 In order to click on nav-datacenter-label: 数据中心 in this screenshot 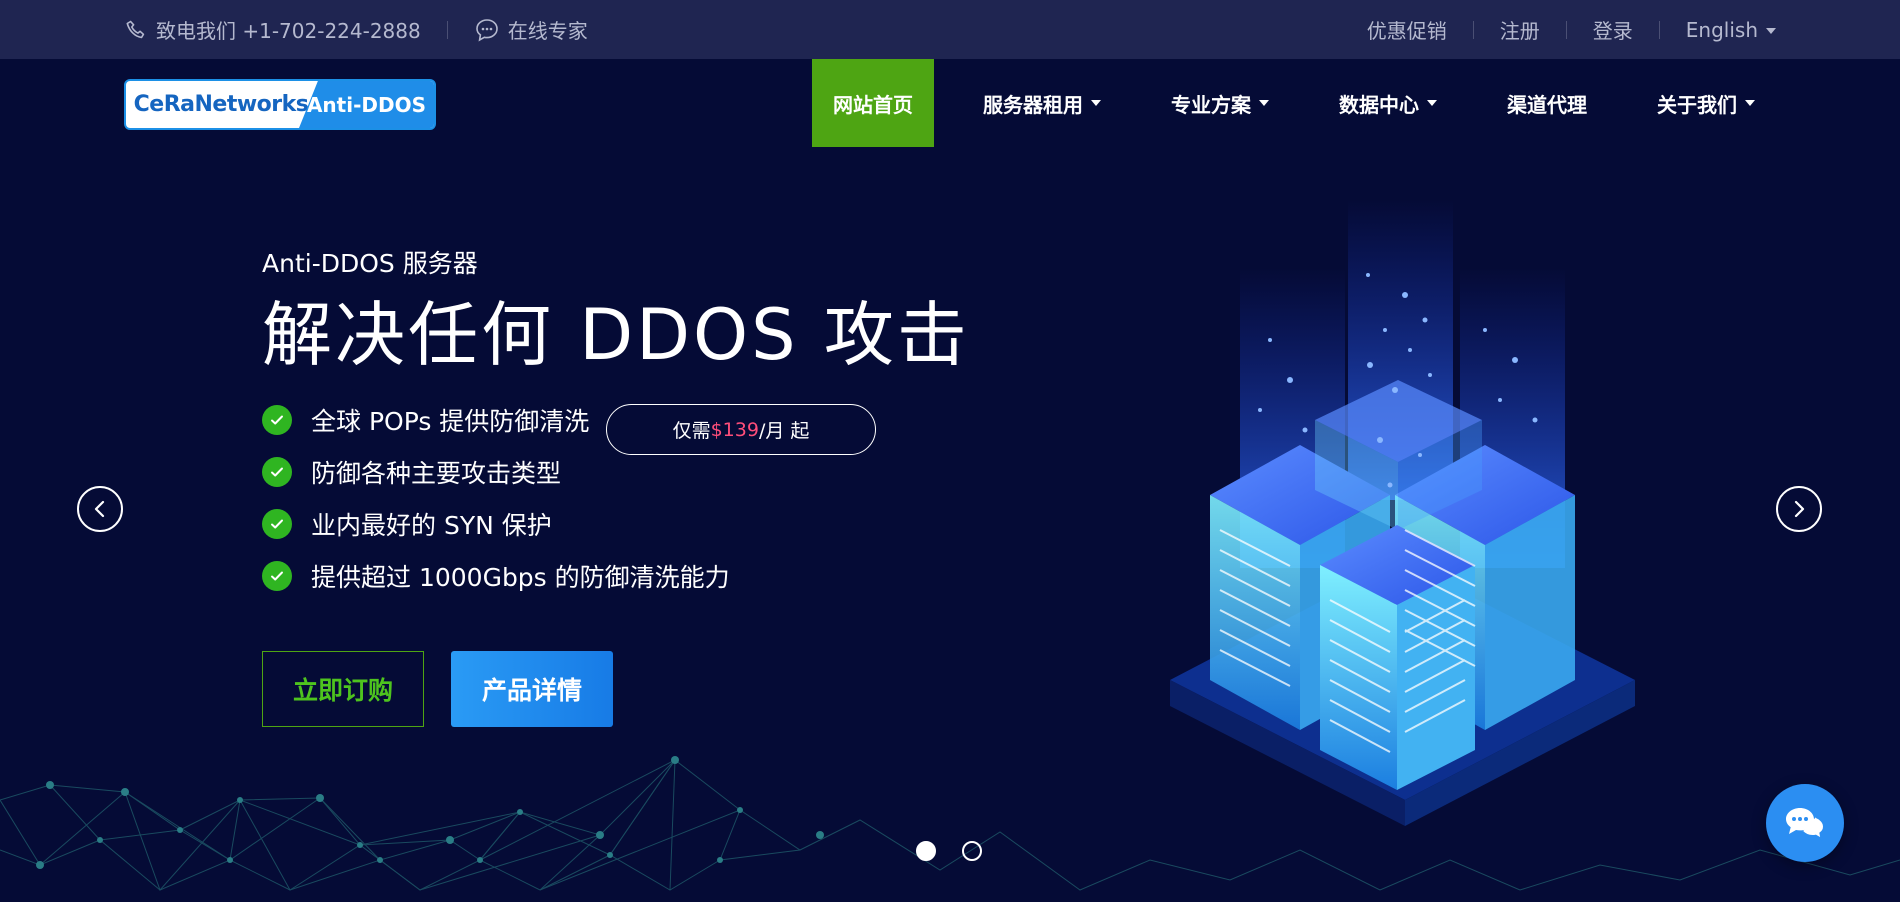, I will do `click(1379, 104)`.